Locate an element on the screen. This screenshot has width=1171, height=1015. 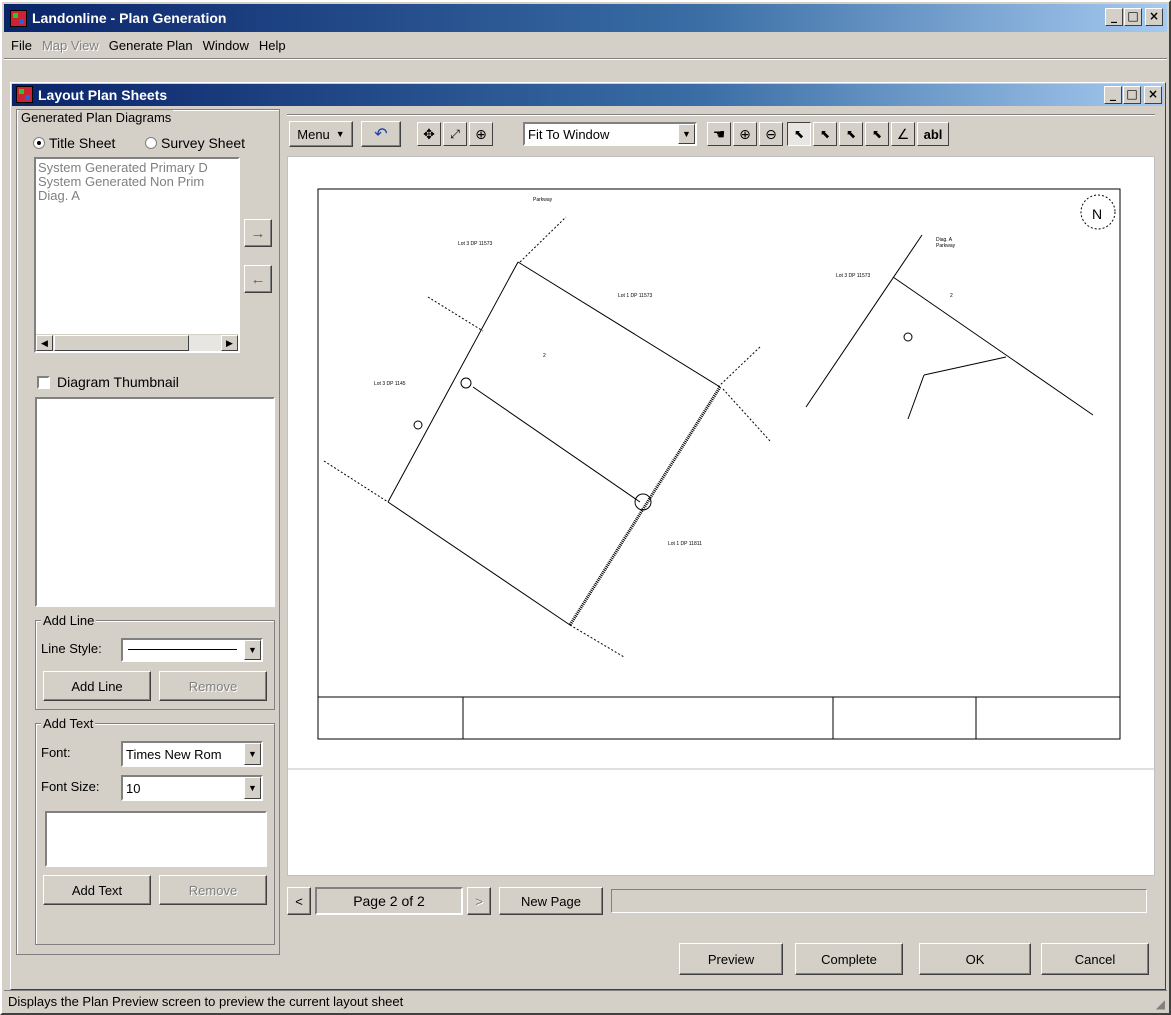
select-remove-icon: ⬉ is located at coordinates (851, 134).